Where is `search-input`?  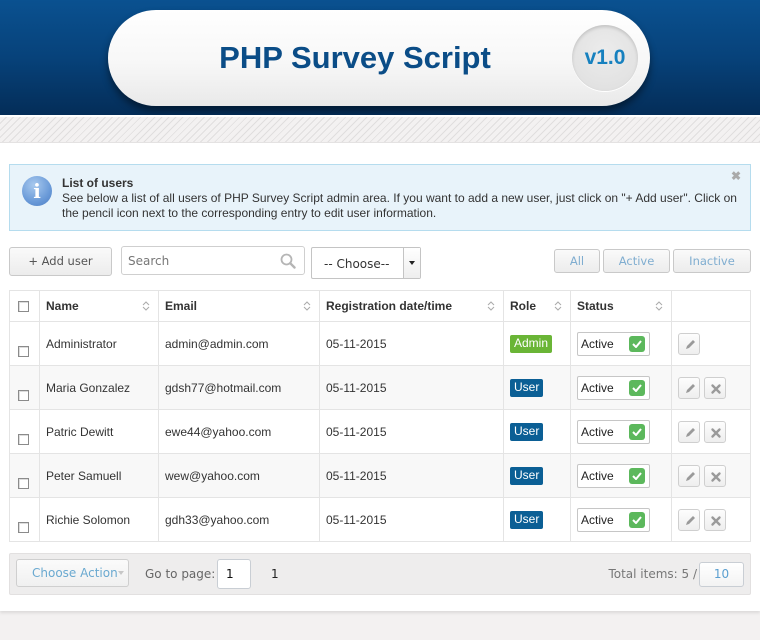
search-input is located at coordinates (203, 261).